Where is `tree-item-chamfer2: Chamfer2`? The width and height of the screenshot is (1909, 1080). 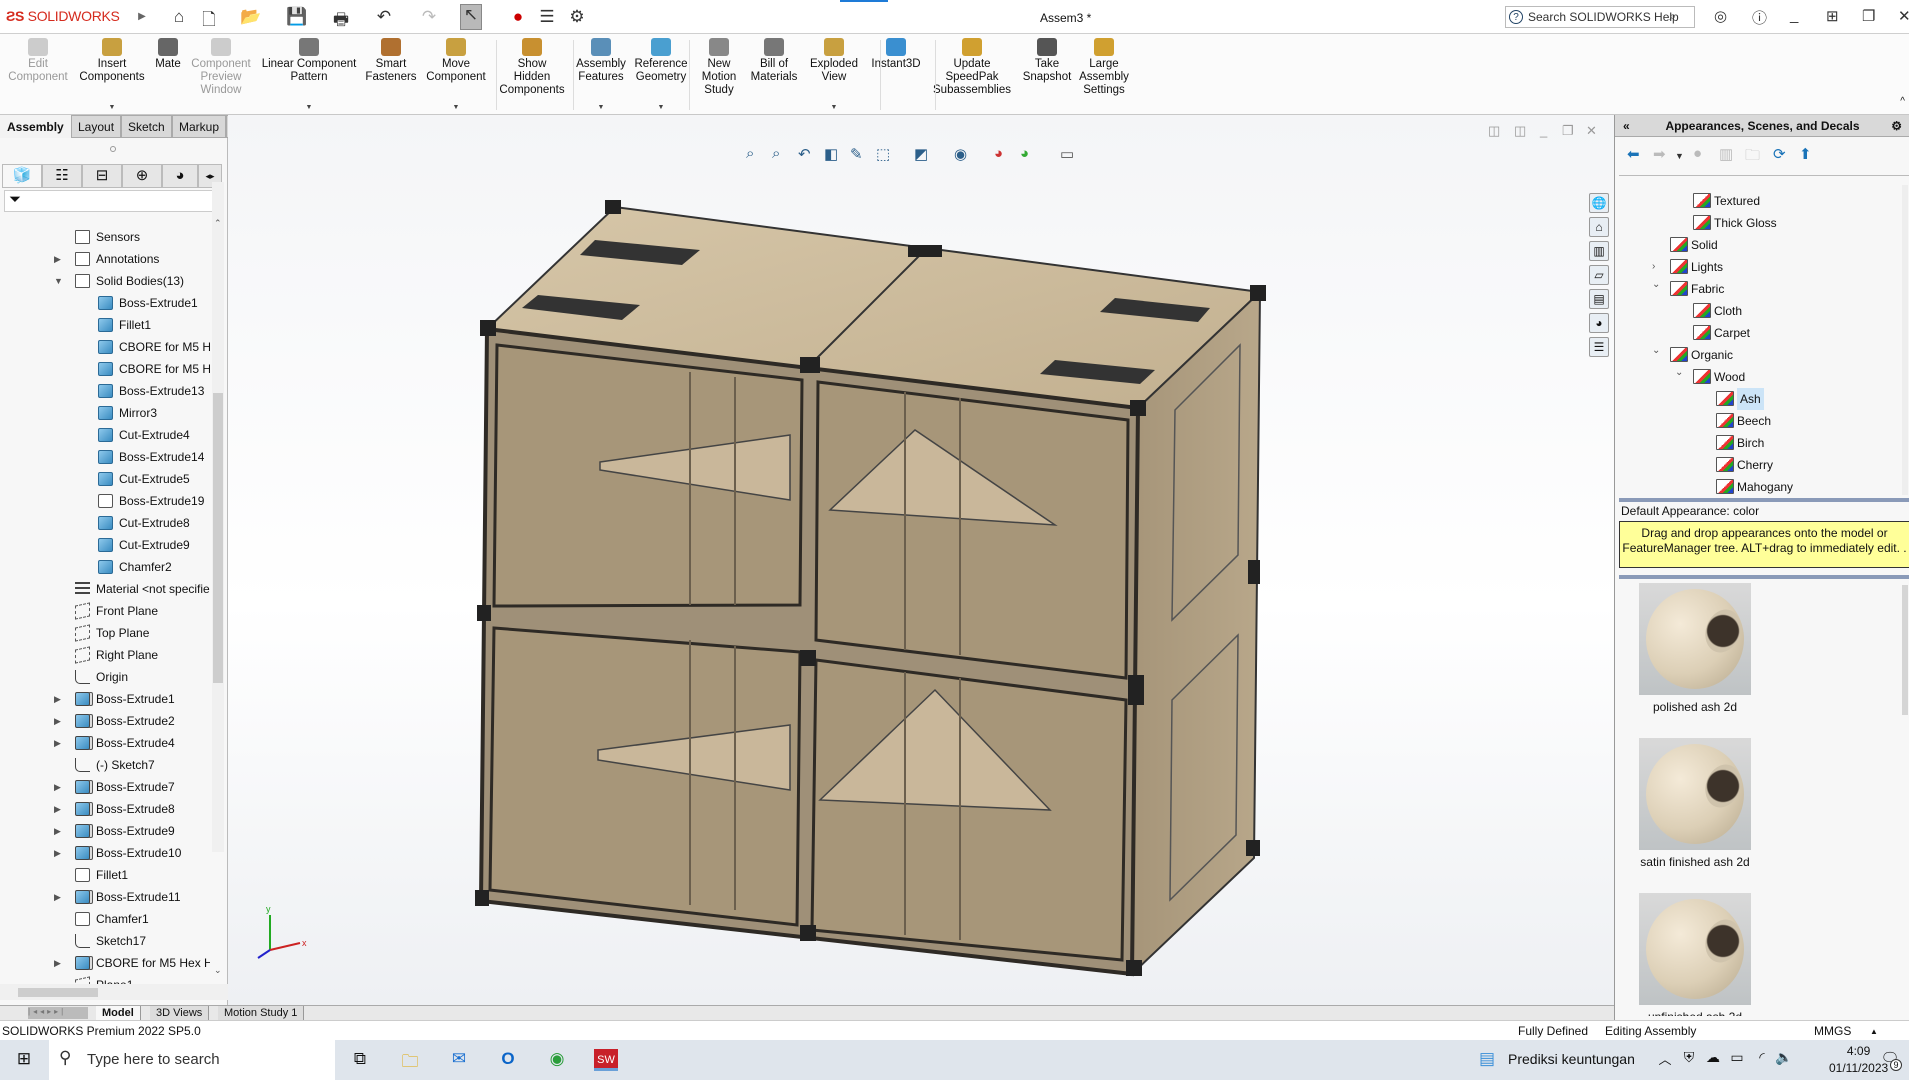
tree-item-chamfer2: Chamfer2 is located at coordinates (105, 567).